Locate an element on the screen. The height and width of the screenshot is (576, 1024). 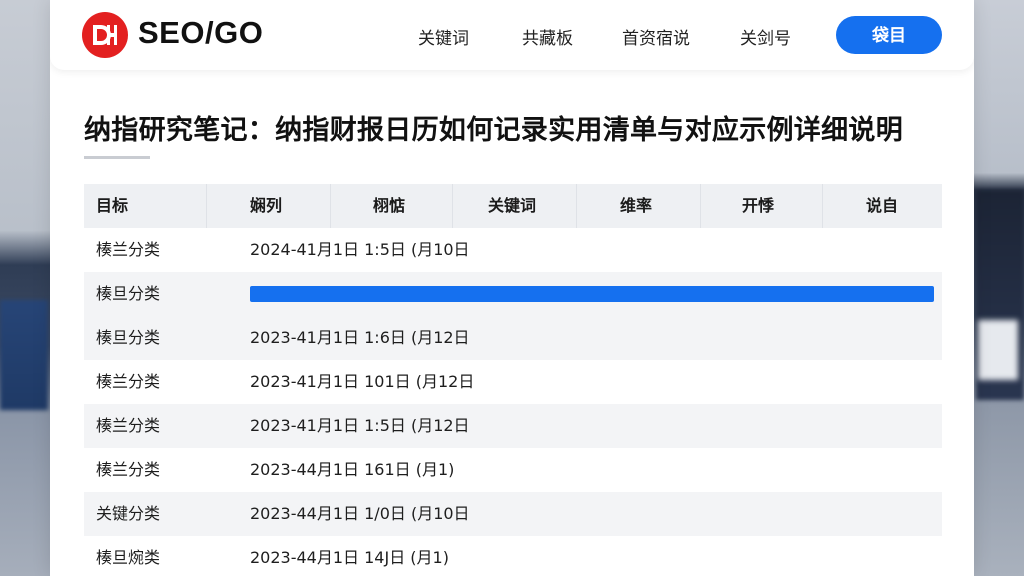
brand-name: SEO/GO is located at coordinates (200, 33).